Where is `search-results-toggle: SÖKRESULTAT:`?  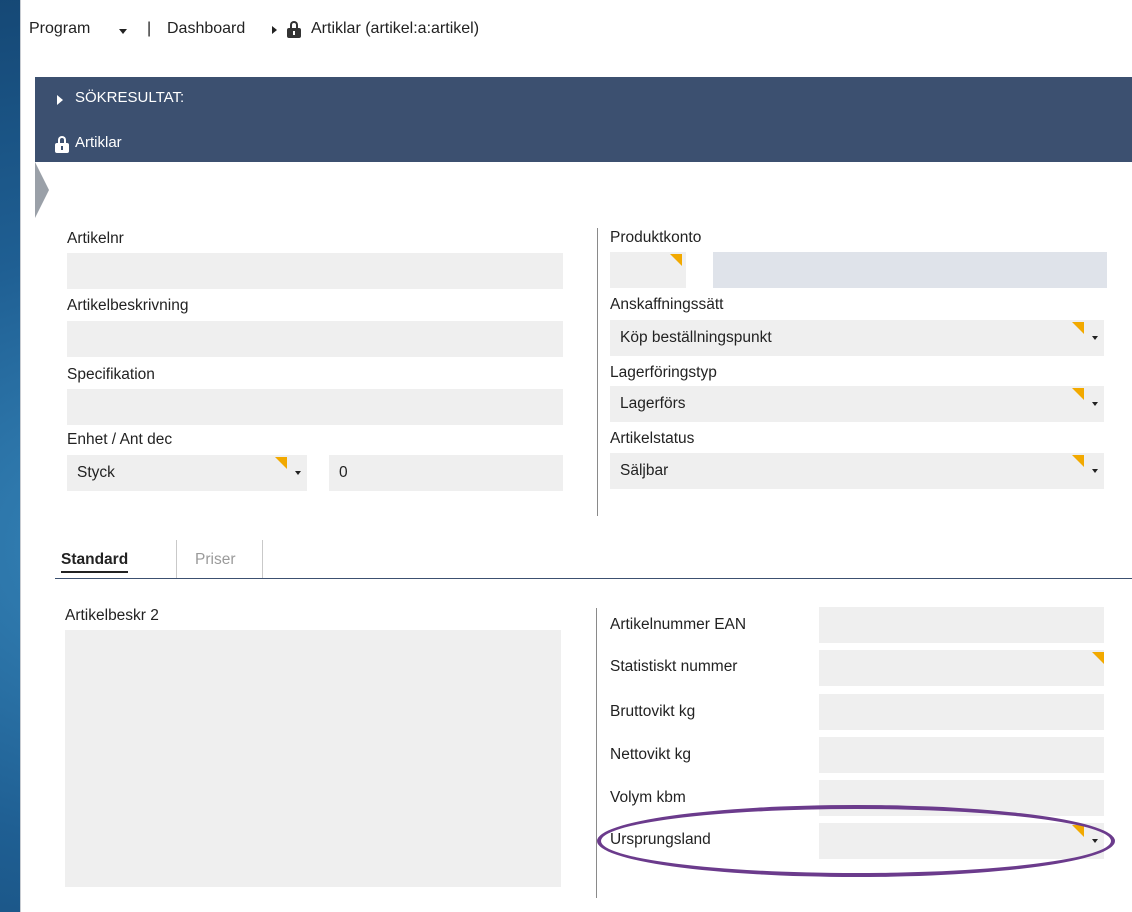
search-results-toggle: SÖKRESULTAT: is located at coordinates (129, 97).